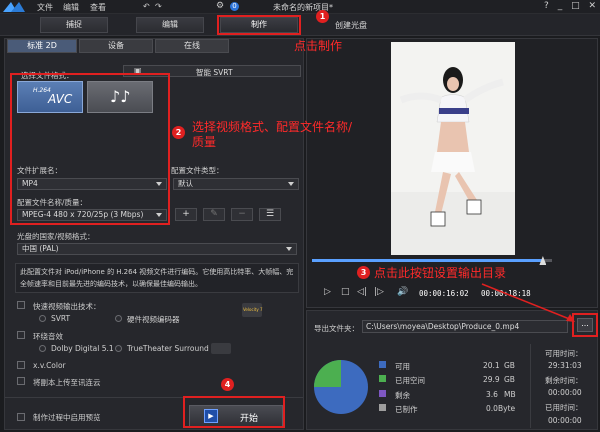 The image size is (600, 432). I want to click on next-frame-icon: |▷, so click(379, 292).